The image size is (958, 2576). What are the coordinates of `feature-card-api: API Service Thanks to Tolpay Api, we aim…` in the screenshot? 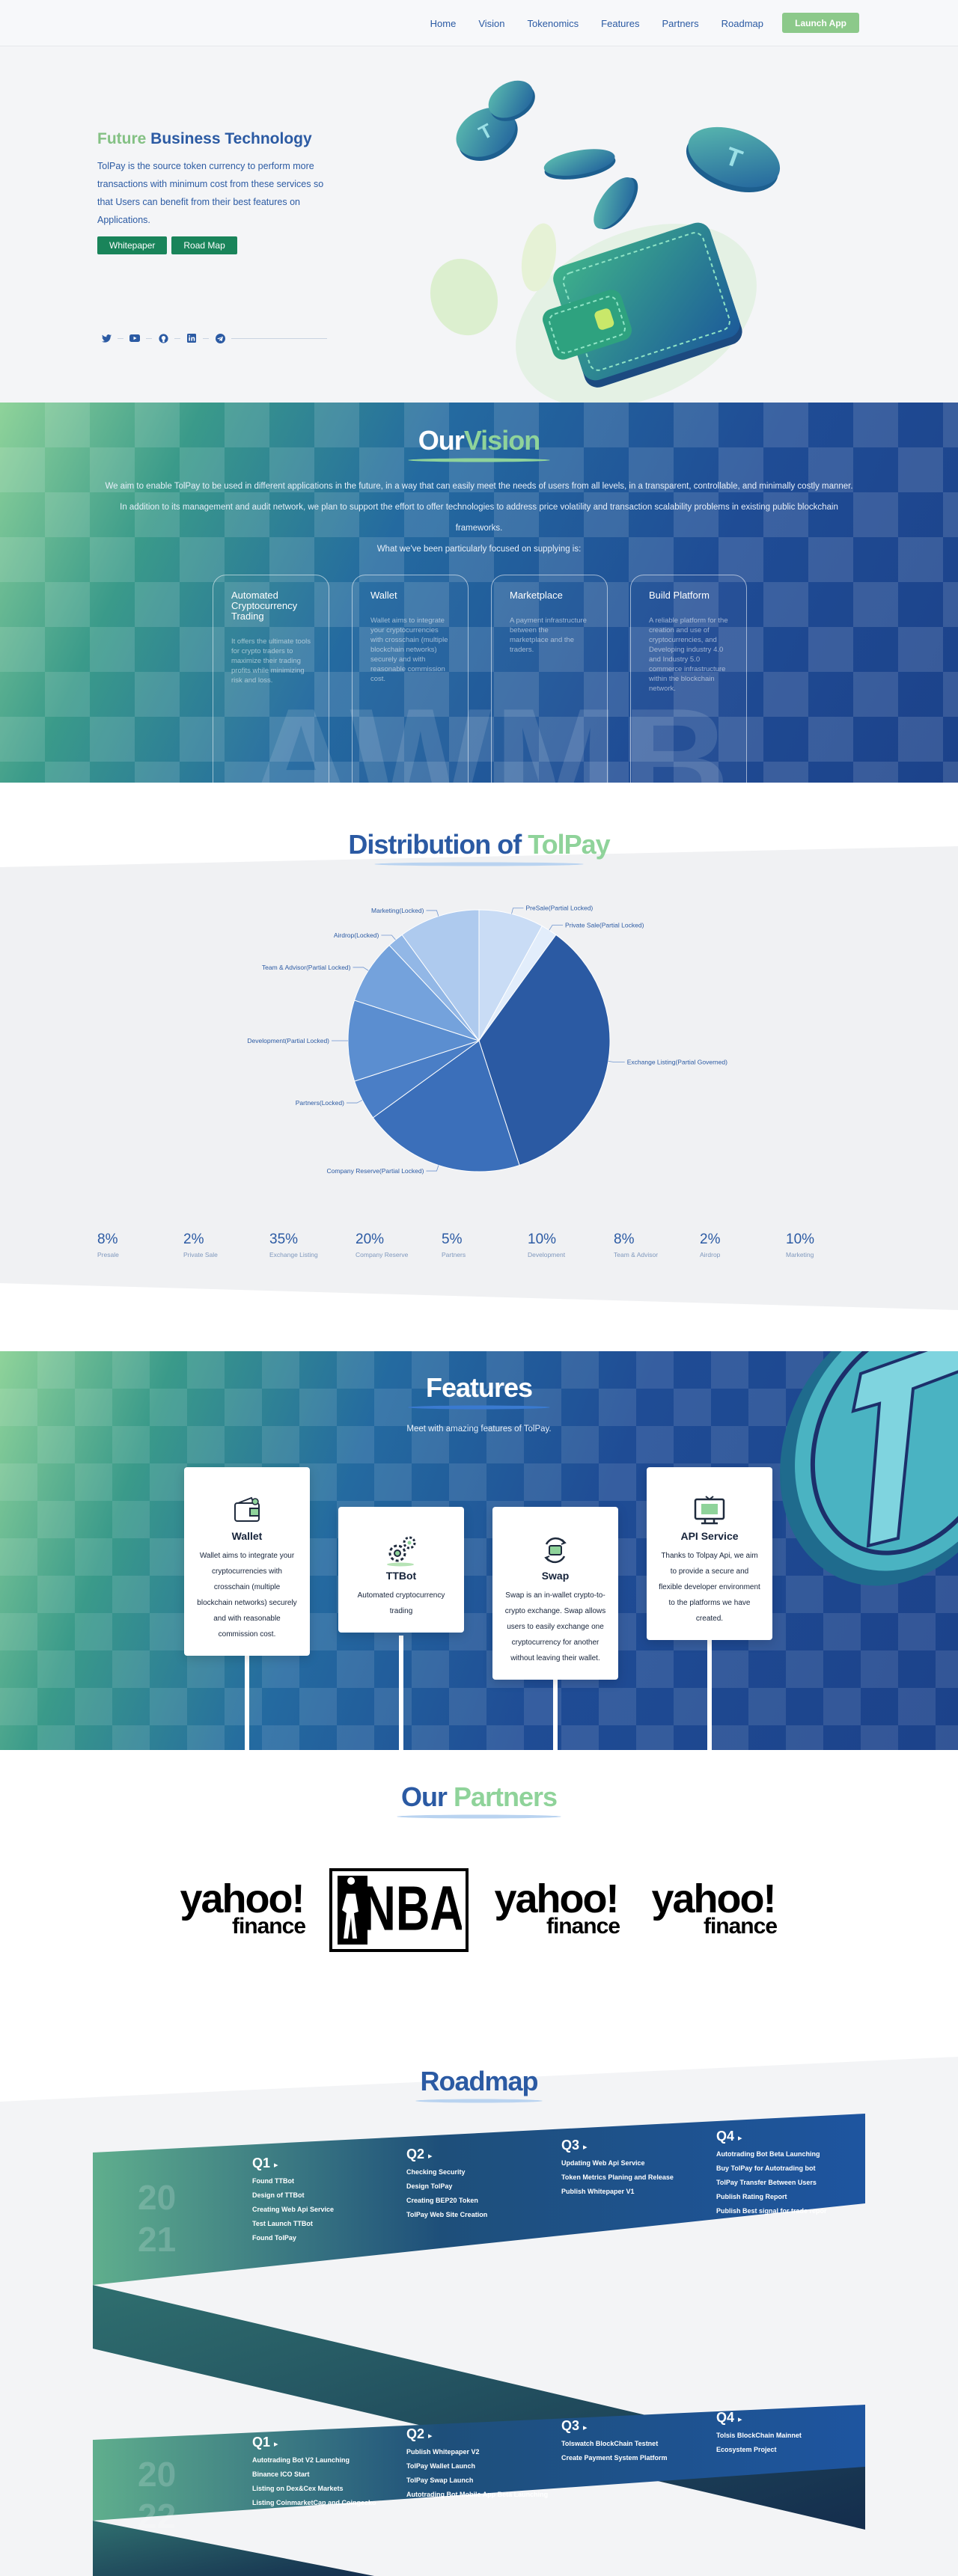 It's located at (709, 1553).